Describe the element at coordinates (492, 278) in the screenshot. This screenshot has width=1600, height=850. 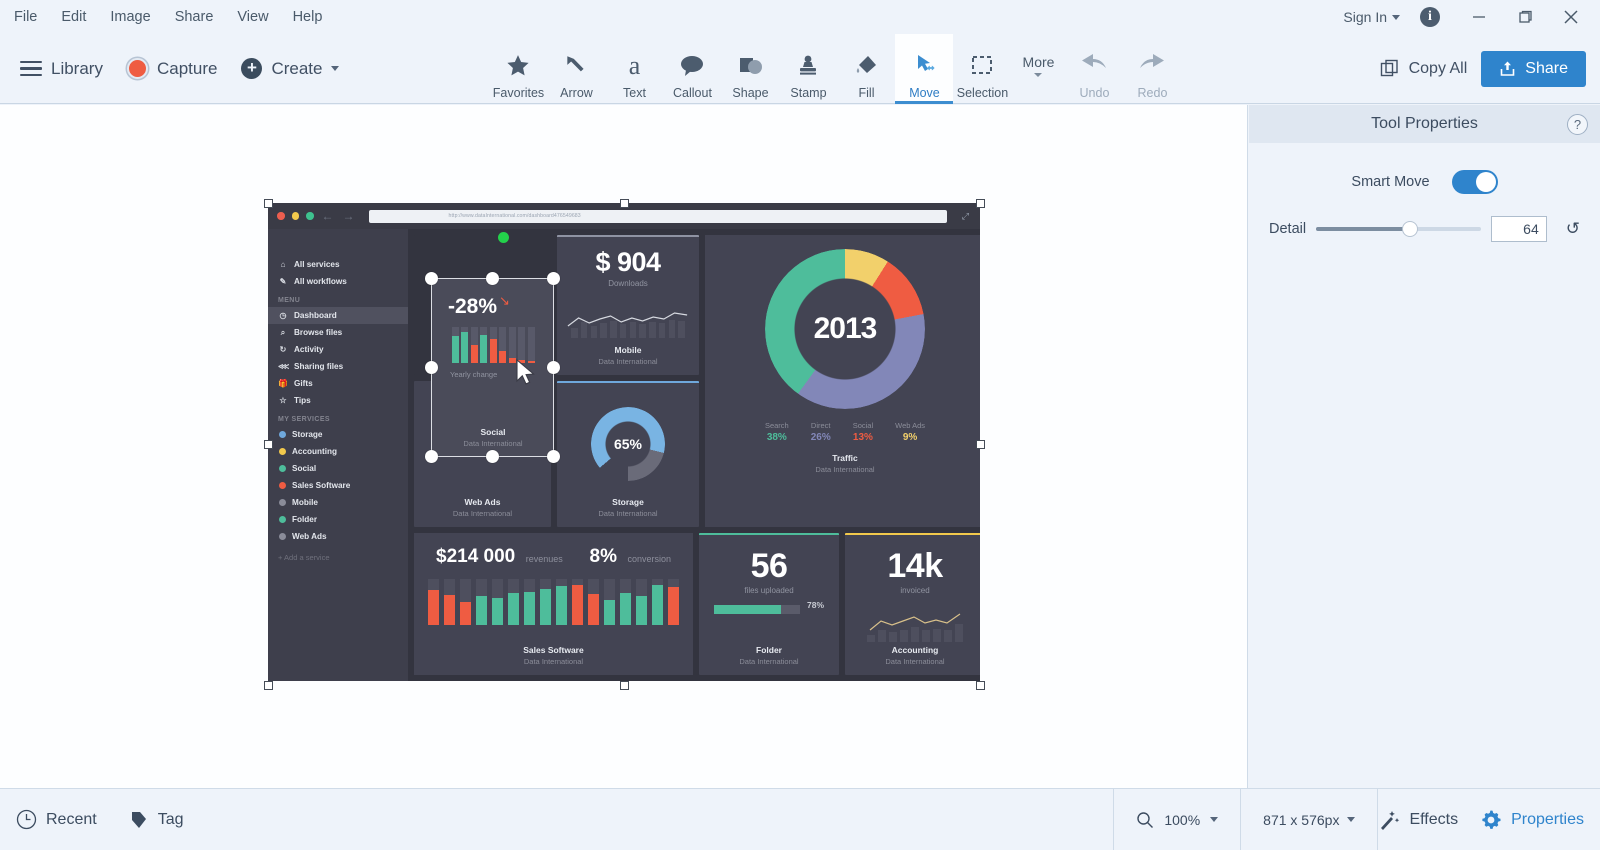
I see `move-handle-top-center` at that location.